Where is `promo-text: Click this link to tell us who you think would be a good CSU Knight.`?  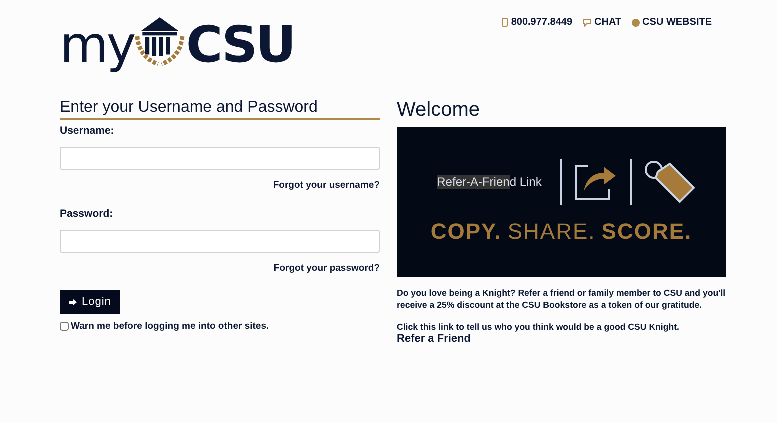
promo-text: Click this link to tell us who you think would be a good CSU Knight. is located at coordinates (538, 327).